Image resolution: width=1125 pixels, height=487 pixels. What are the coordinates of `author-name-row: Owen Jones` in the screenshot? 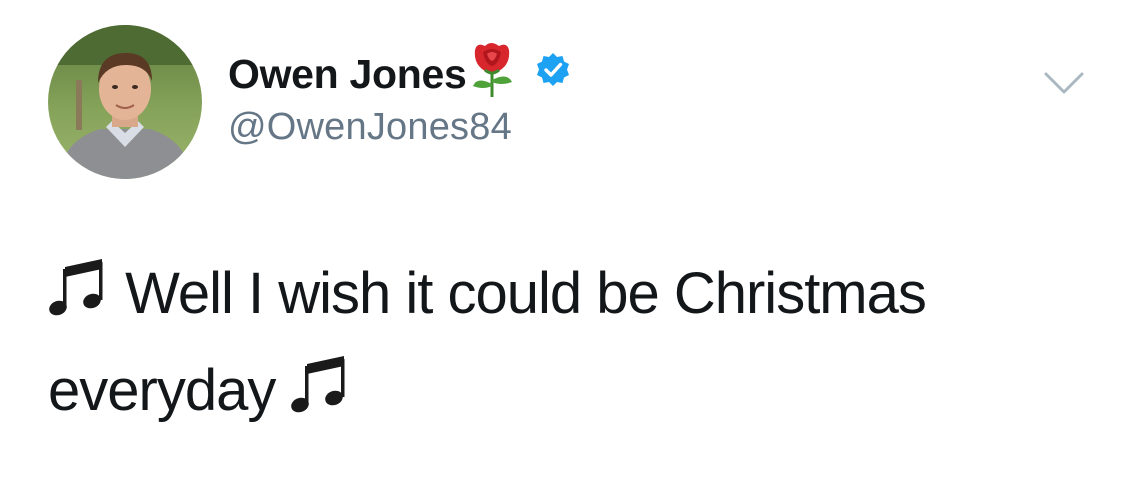 It's located at (399, 73).